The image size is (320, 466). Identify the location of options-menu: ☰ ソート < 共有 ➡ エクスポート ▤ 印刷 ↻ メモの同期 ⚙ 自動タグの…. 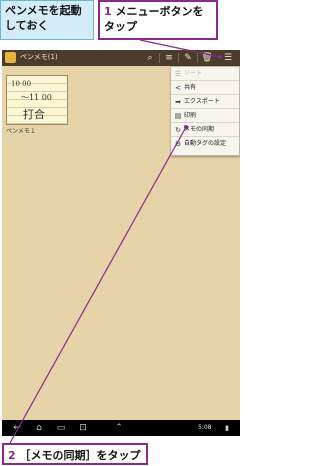
(205, 111).